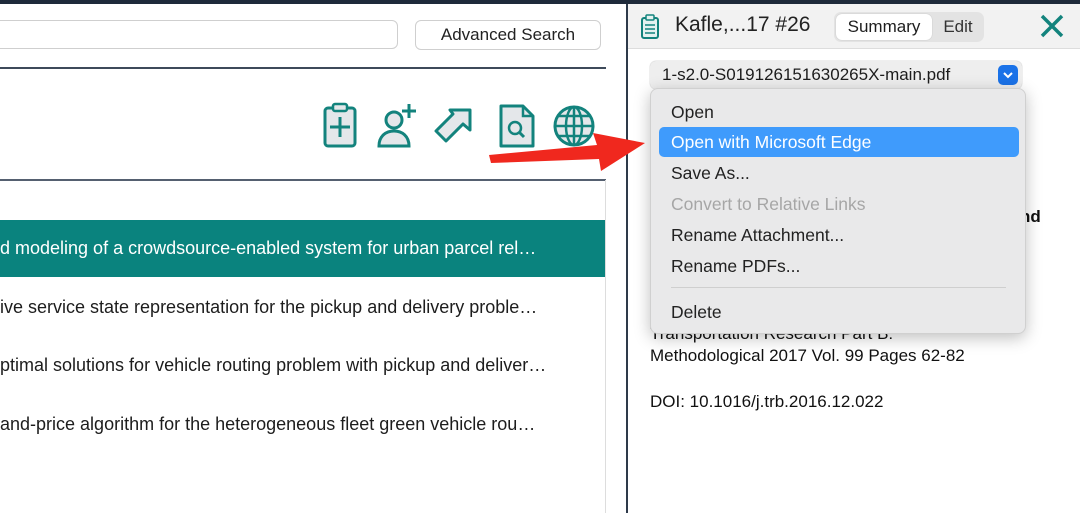 This screenshot has height=513, width=1080. Describe the element at coordinates (884, 27) in the screenshot. I see `tab-summary: Summary` at that location.